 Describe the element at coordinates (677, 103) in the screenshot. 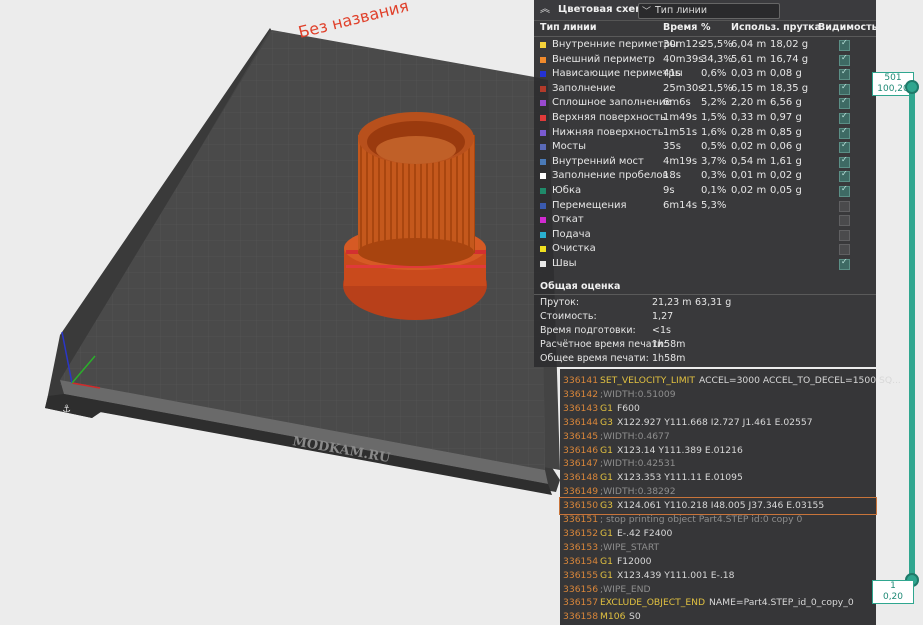

I see `line-type-time: 6m6s` at that location.